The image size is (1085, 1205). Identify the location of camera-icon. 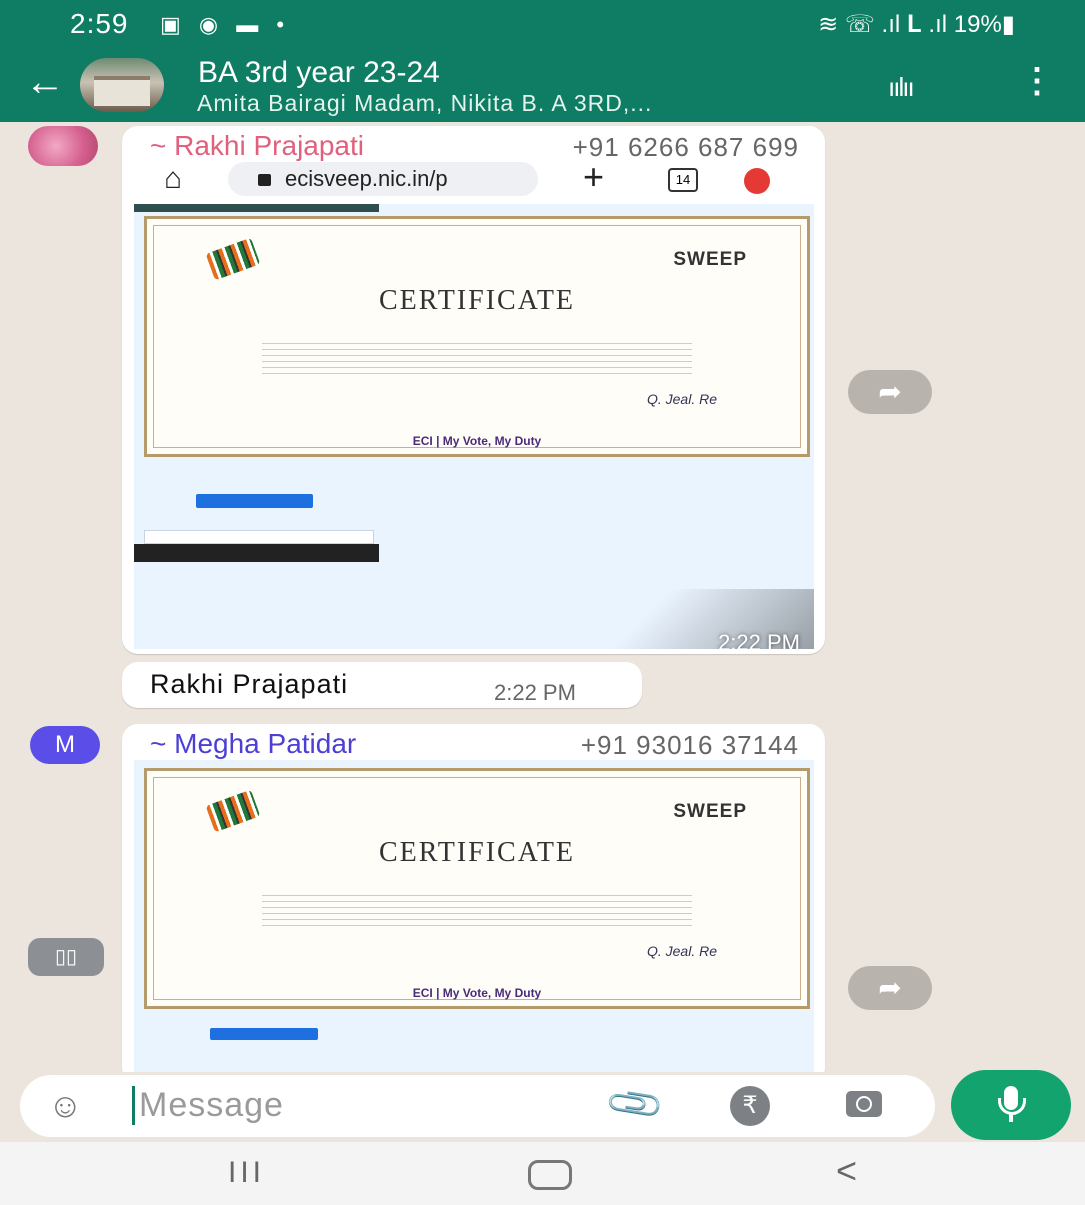
(864, 1104).